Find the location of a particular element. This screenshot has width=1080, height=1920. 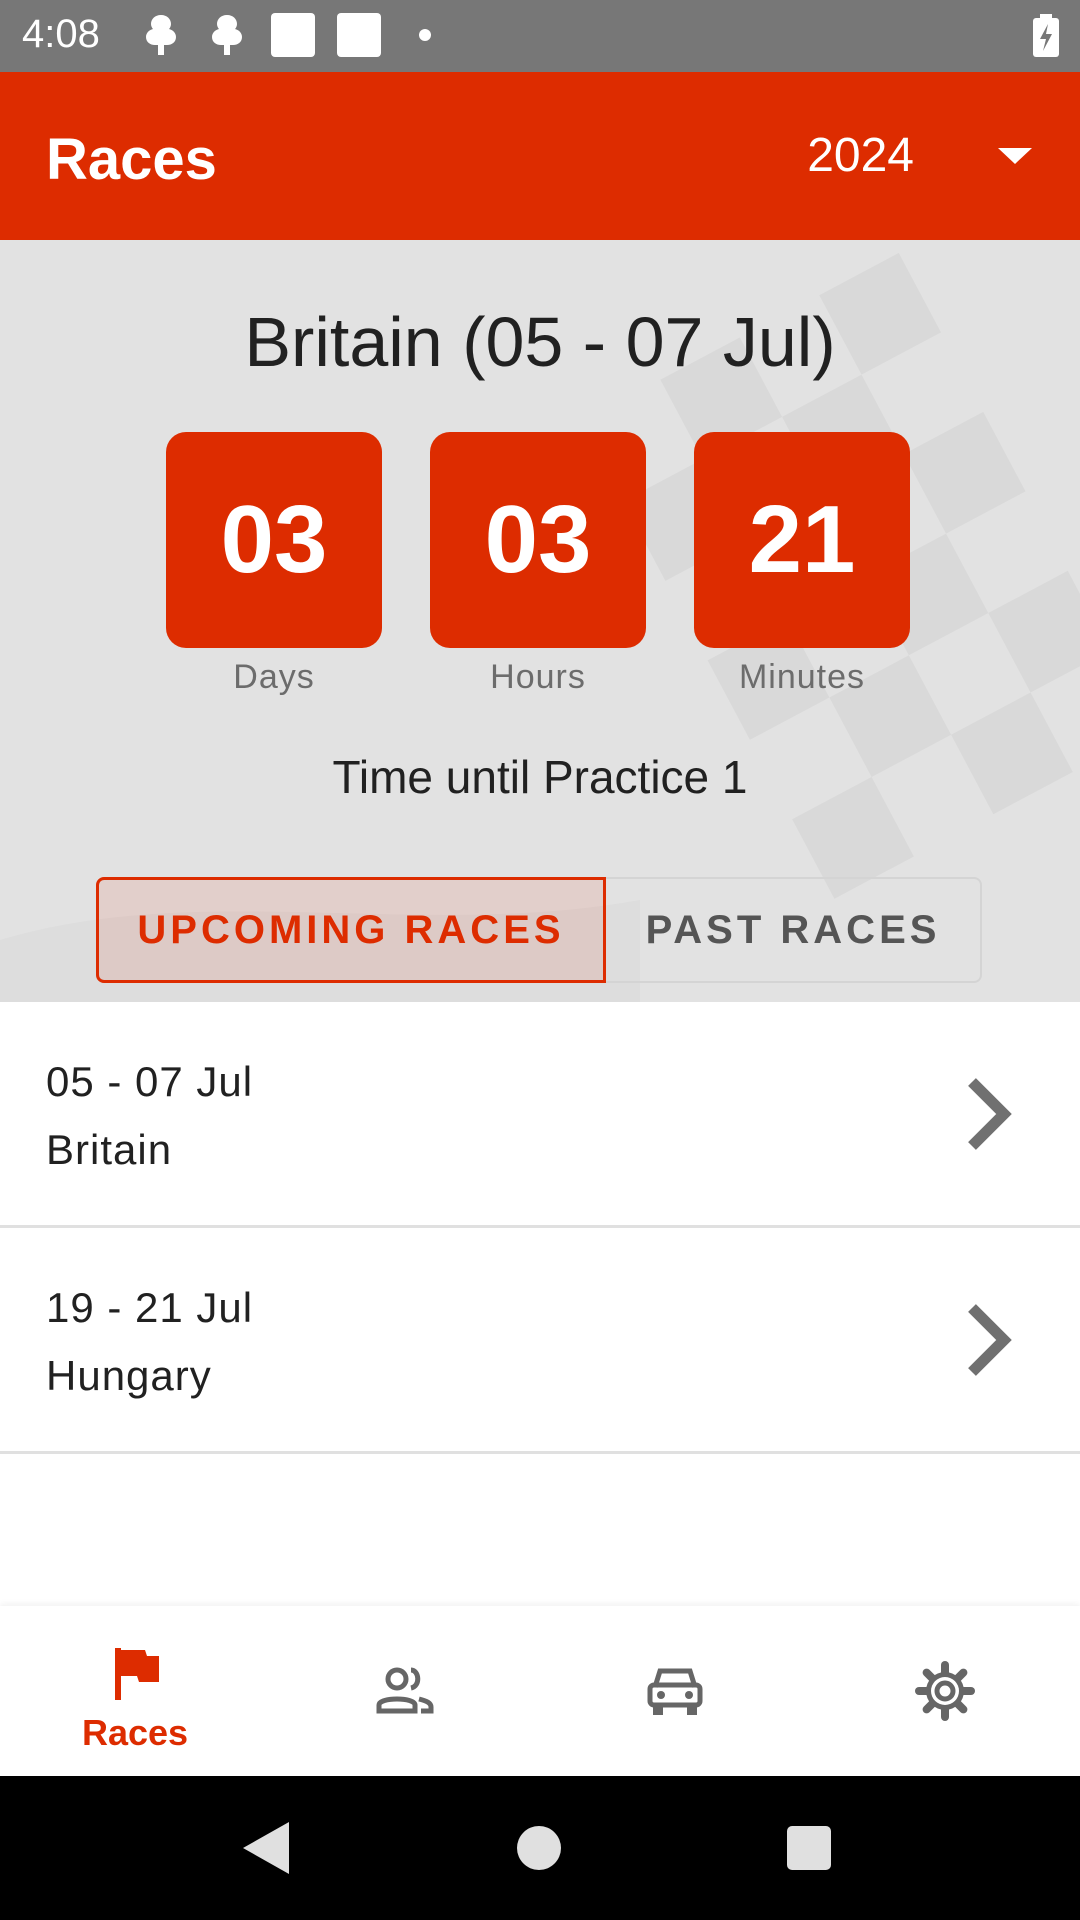

race-tabs: UPCOMING RACES PAST RACES is located at coordinates (539, 930).